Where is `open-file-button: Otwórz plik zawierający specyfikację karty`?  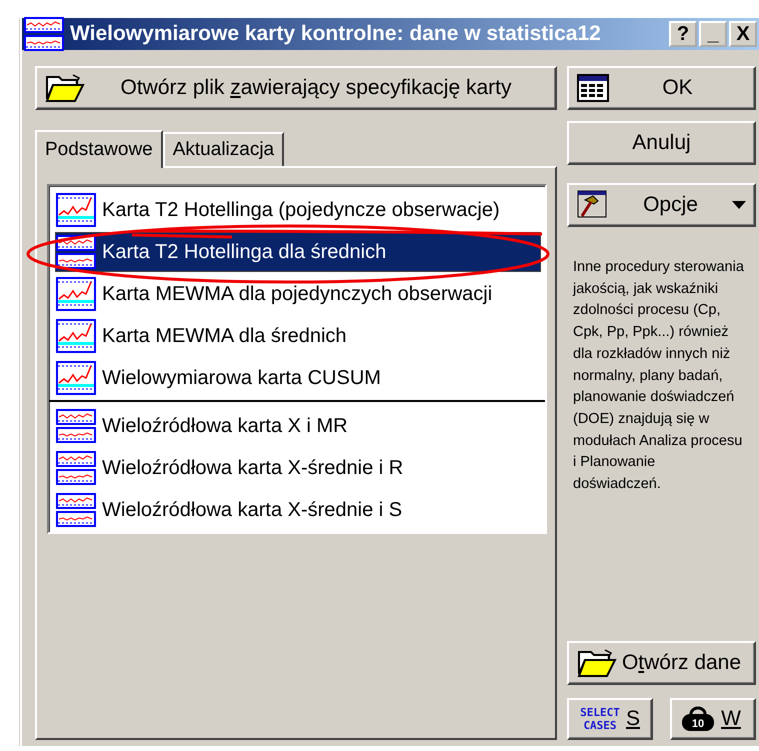
open-file-button: Otwórz plik zawierający specyfikację karty is located at coordinates (296, 88).